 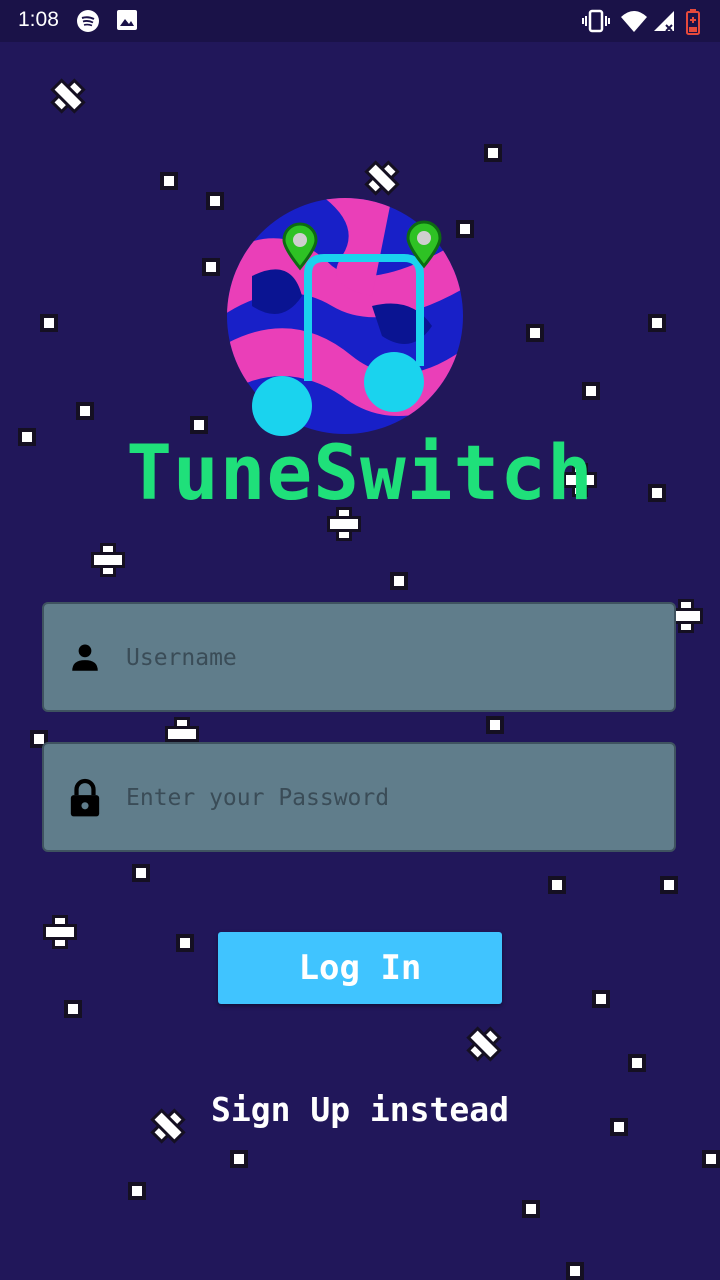 What do you see at coordinates (596, 21) in the screenshot?
I see `vibrate-icon` at bounding box center [596, 21].